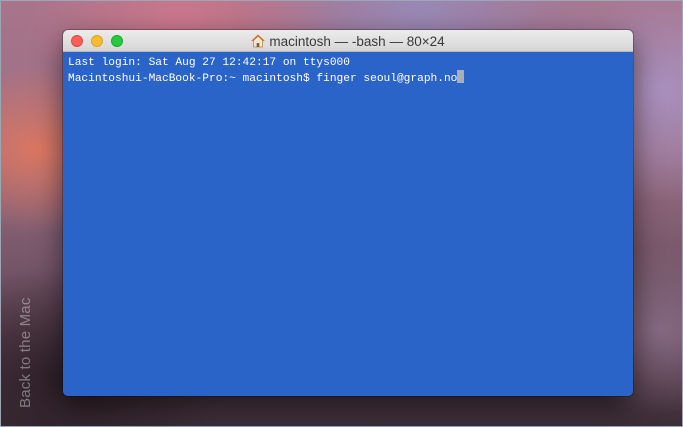 Image resolution: width=683 pixels, height=427 pixels. Describe the element at coordinates (461, 76) in the screenshot. I see `text-cursor` at that location.